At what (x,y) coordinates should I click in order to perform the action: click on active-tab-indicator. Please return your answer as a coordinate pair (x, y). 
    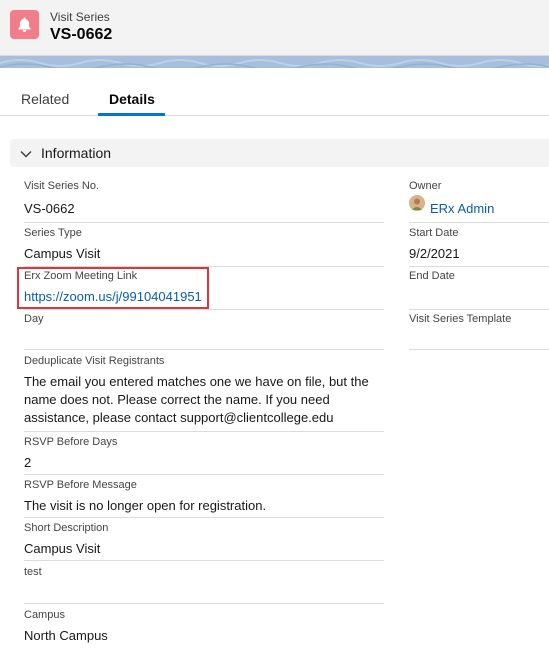
    Looking at the image, I should click on (131, 114).